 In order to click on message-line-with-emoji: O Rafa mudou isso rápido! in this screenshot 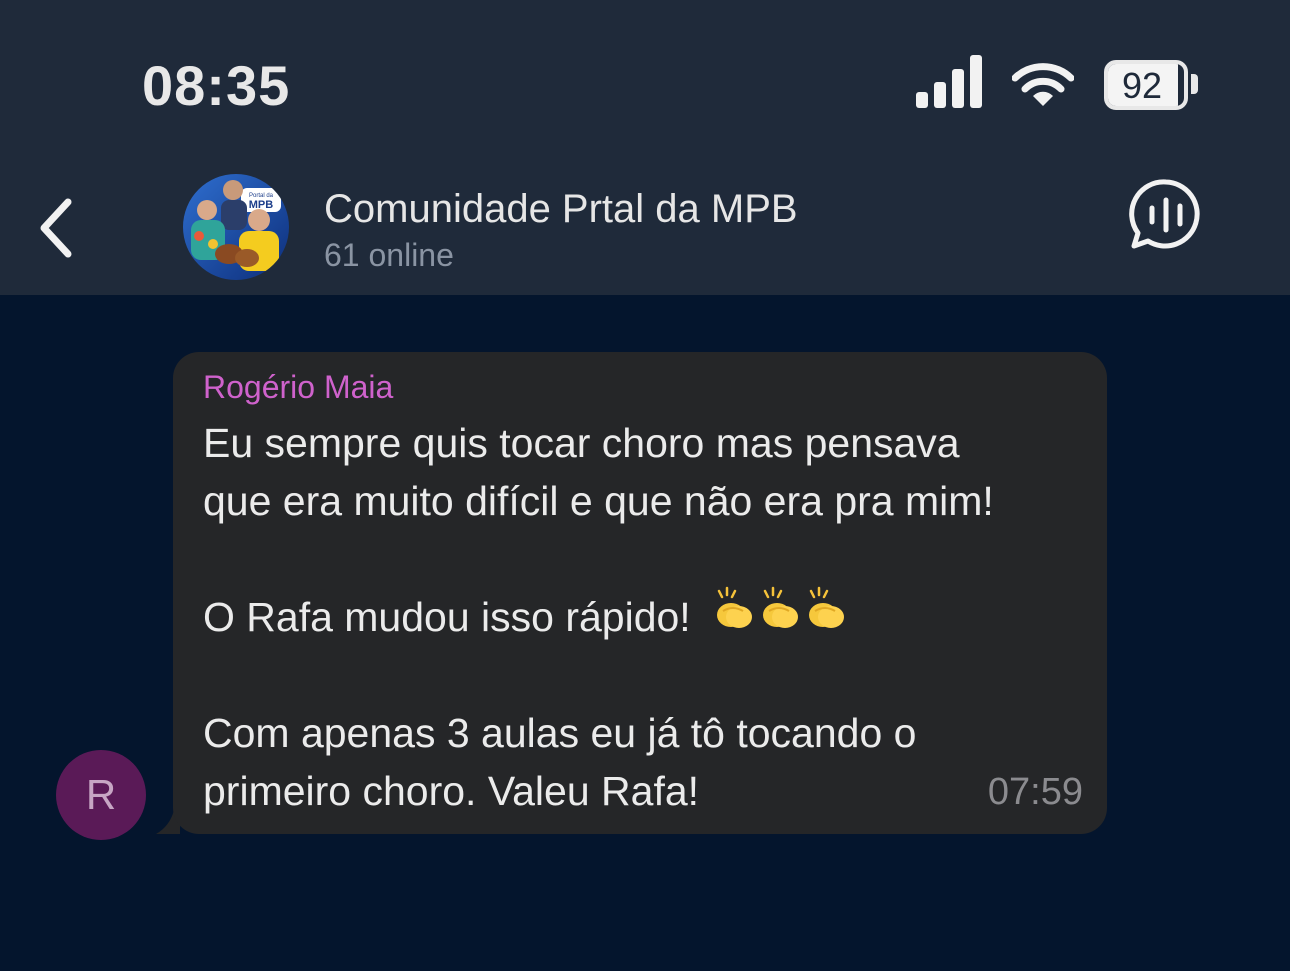, I will do `click(633, 616)`.